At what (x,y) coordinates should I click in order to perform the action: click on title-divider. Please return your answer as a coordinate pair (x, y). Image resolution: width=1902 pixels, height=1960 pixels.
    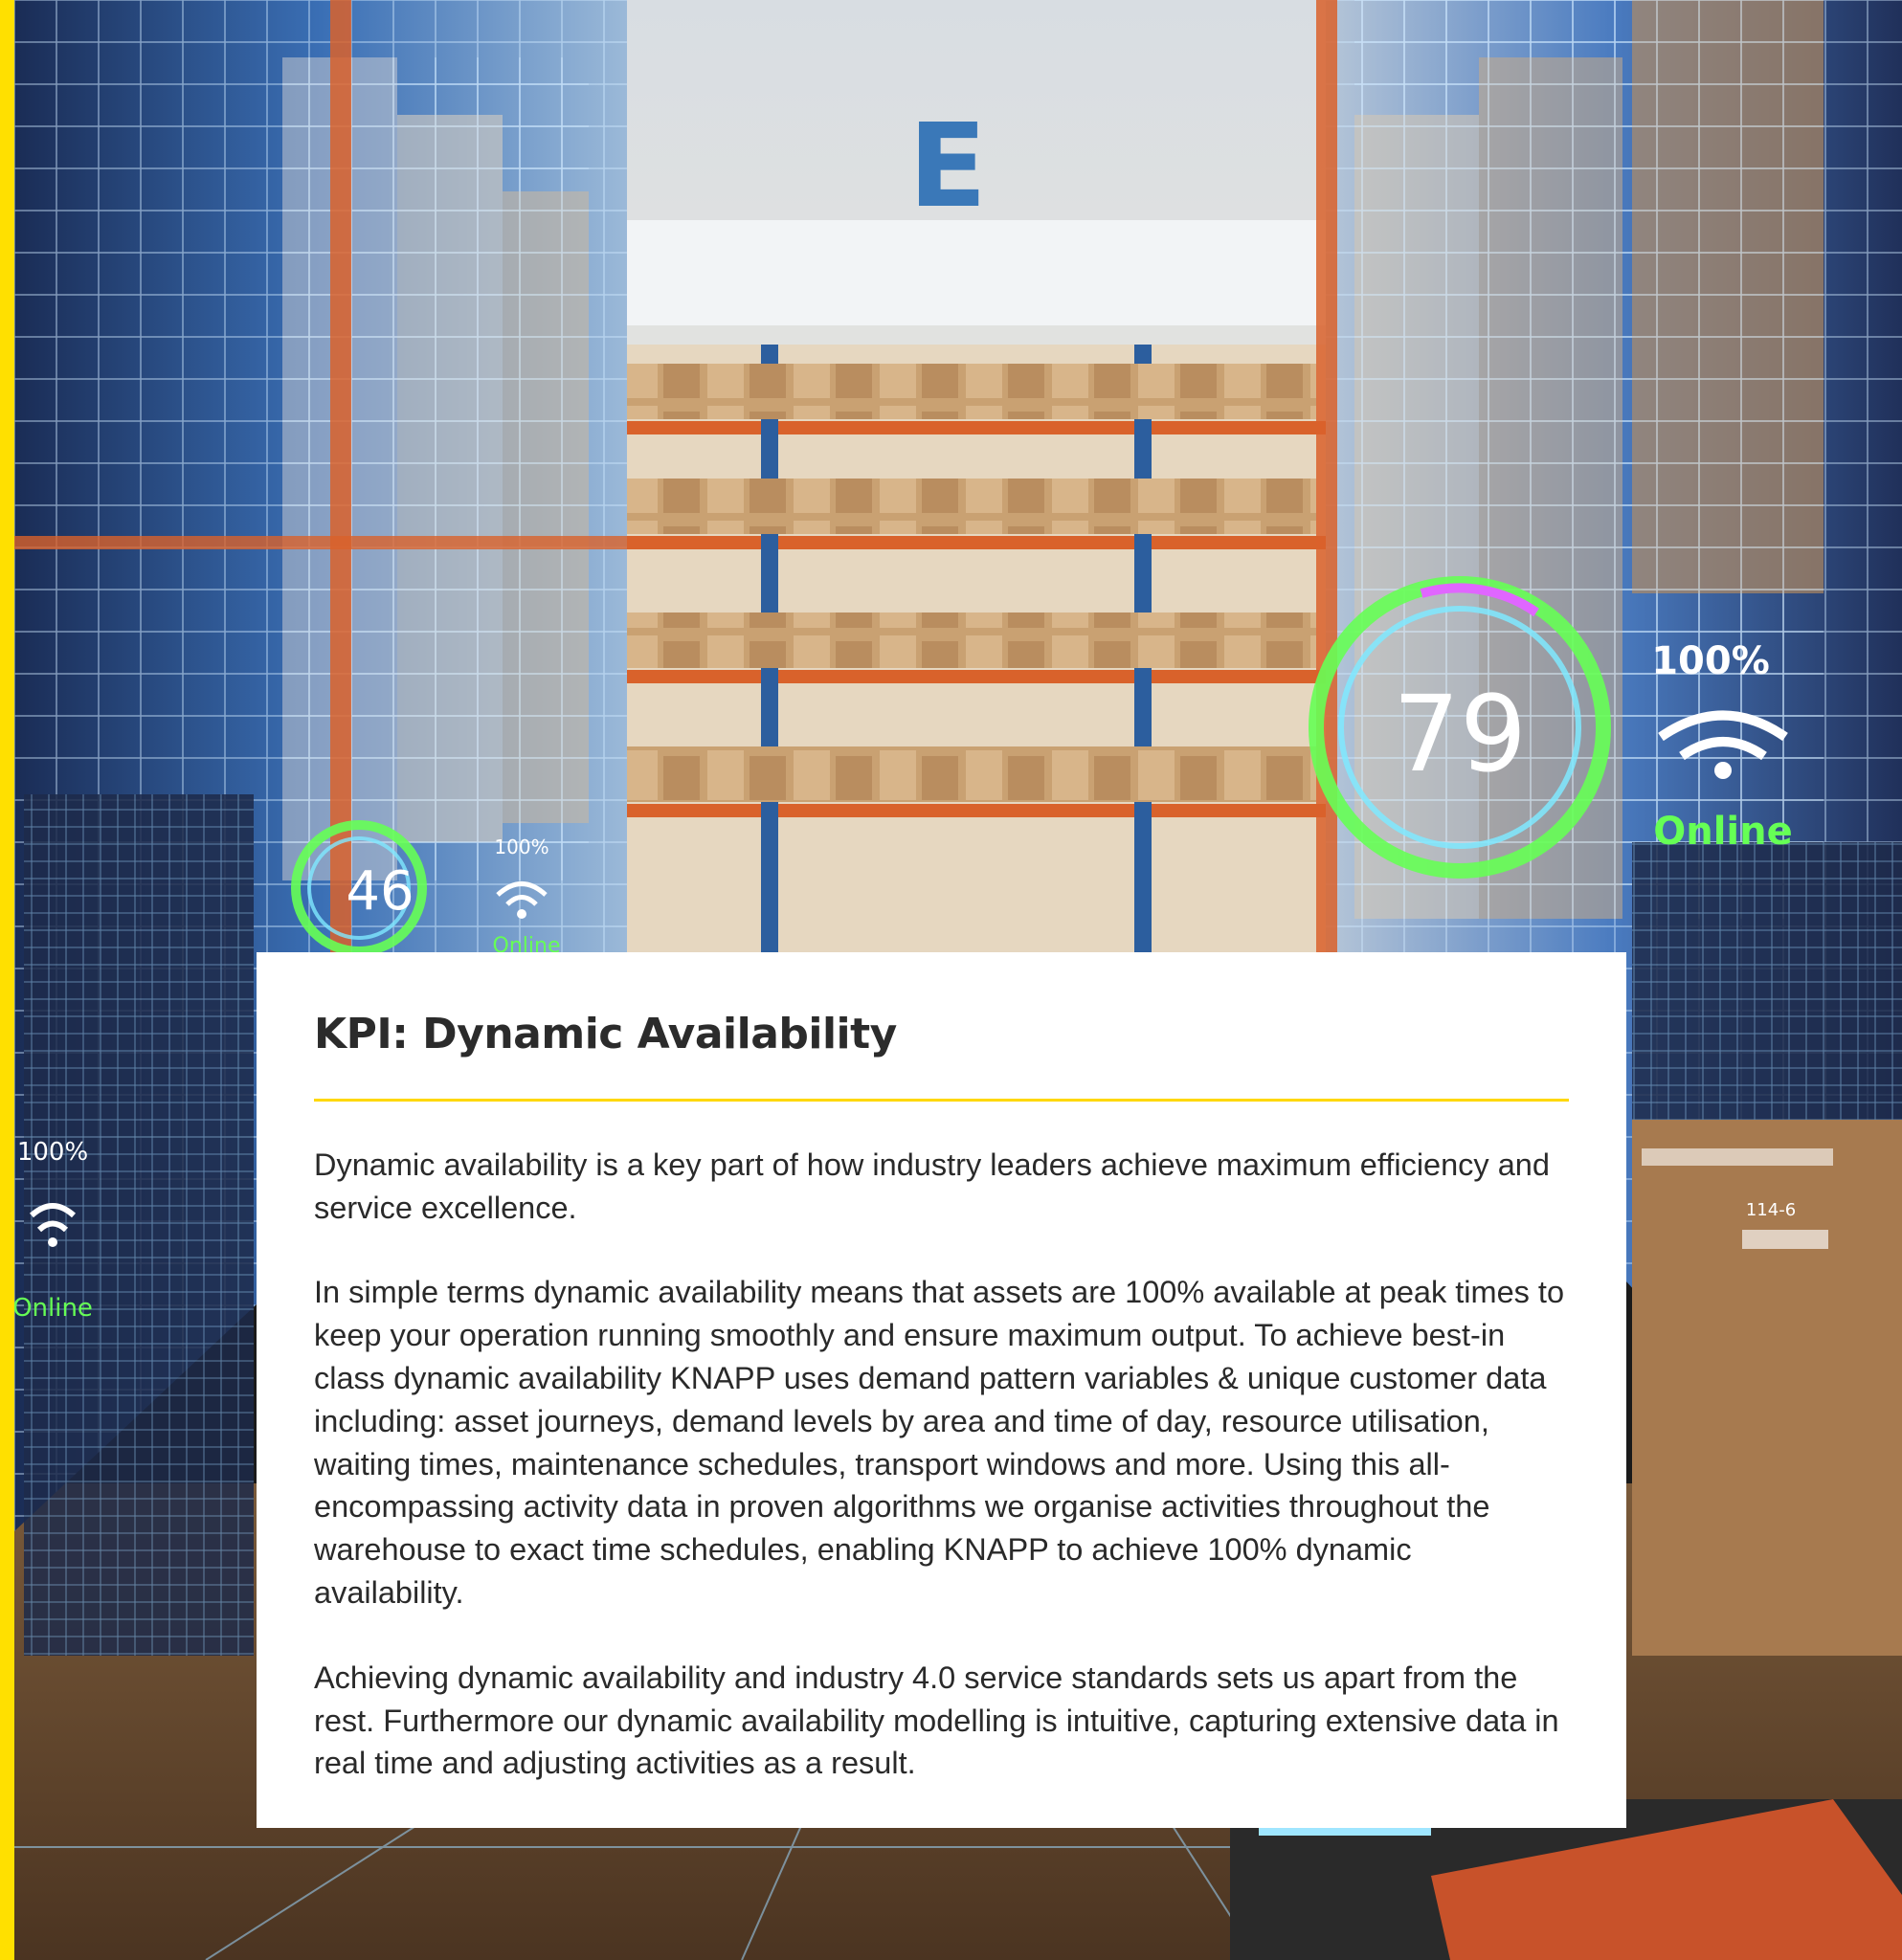
    Looking at the image, I should click on (941, 1100).